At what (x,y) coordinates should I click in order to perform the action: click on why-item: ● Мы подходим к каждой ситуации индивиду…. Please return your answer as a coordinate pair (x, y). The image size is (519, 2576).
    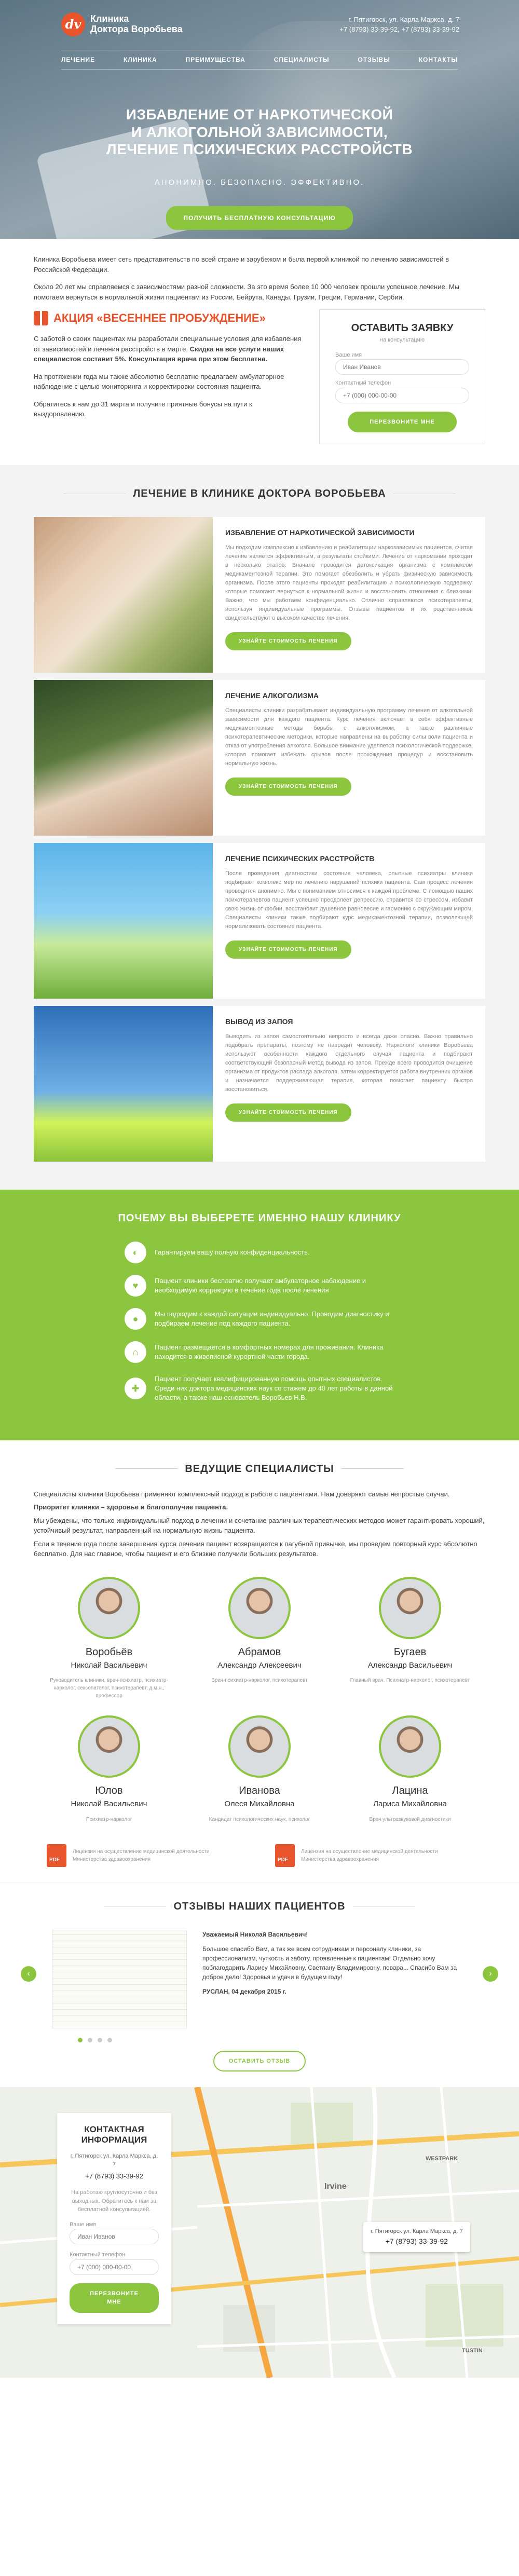
    Looking at the image, I should click on (259, 1319).